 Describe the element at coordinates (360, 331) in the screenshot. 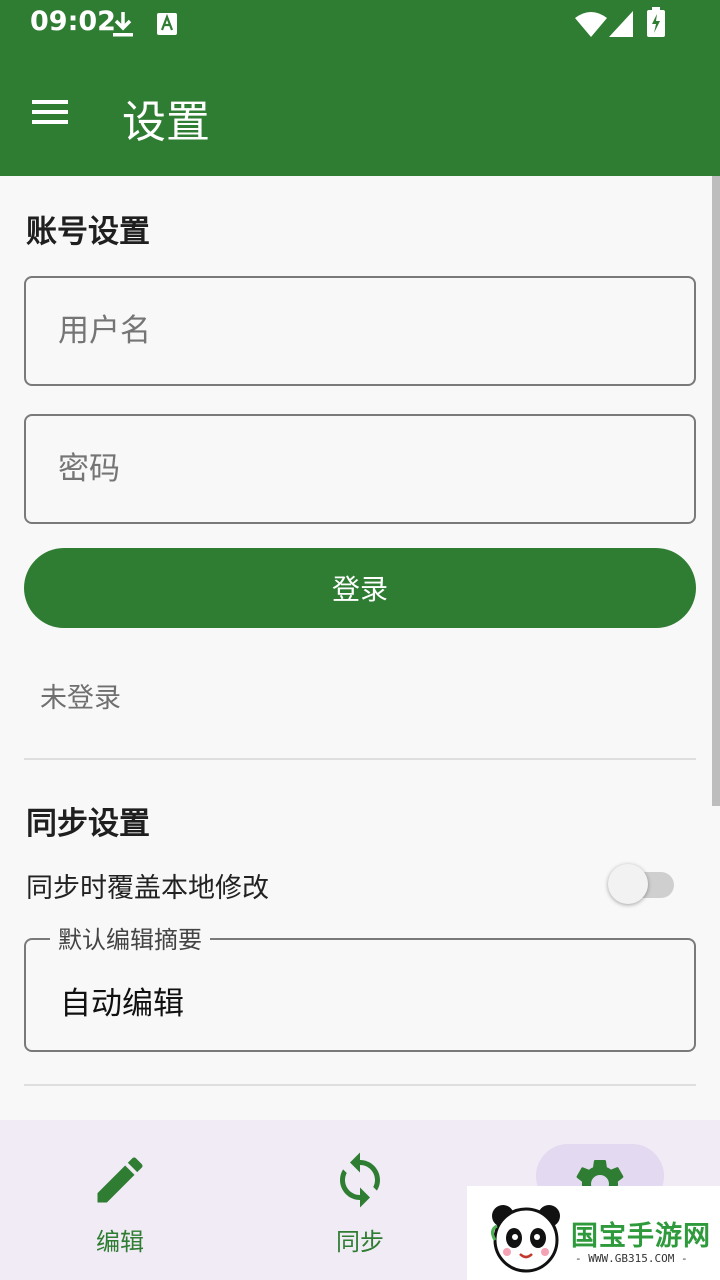

I see `username-field` at that location.